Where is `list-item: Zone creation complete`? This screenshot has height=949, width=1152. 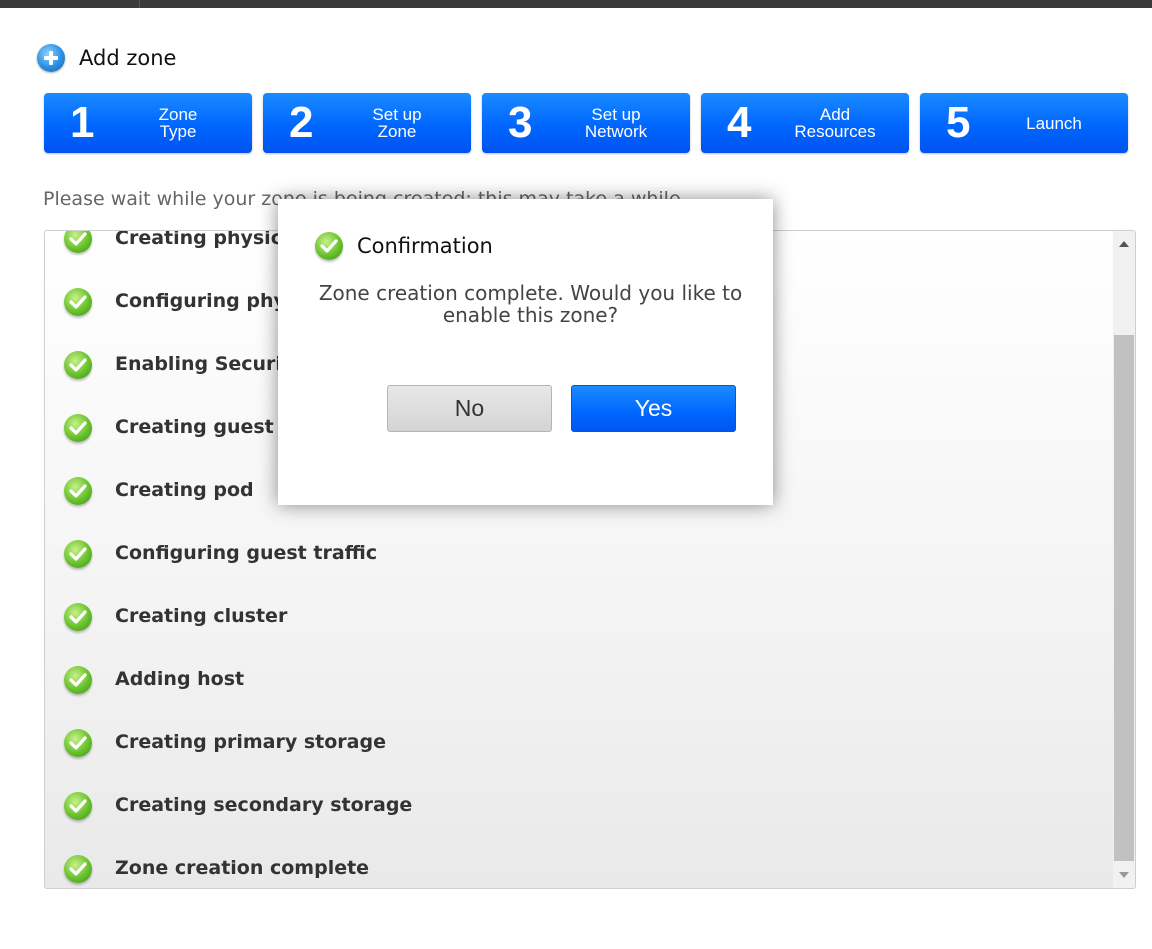
list-item: Zone creation complete is located at coordinates (578, 867).